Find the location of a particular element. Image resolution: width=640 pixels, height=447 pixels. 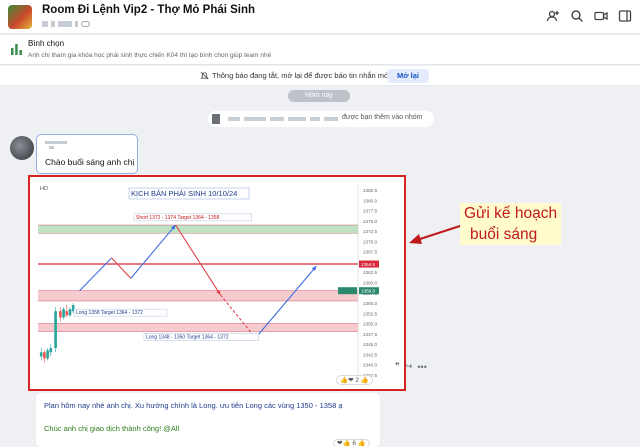

ticker-tag is located at coordinates (347, 291).